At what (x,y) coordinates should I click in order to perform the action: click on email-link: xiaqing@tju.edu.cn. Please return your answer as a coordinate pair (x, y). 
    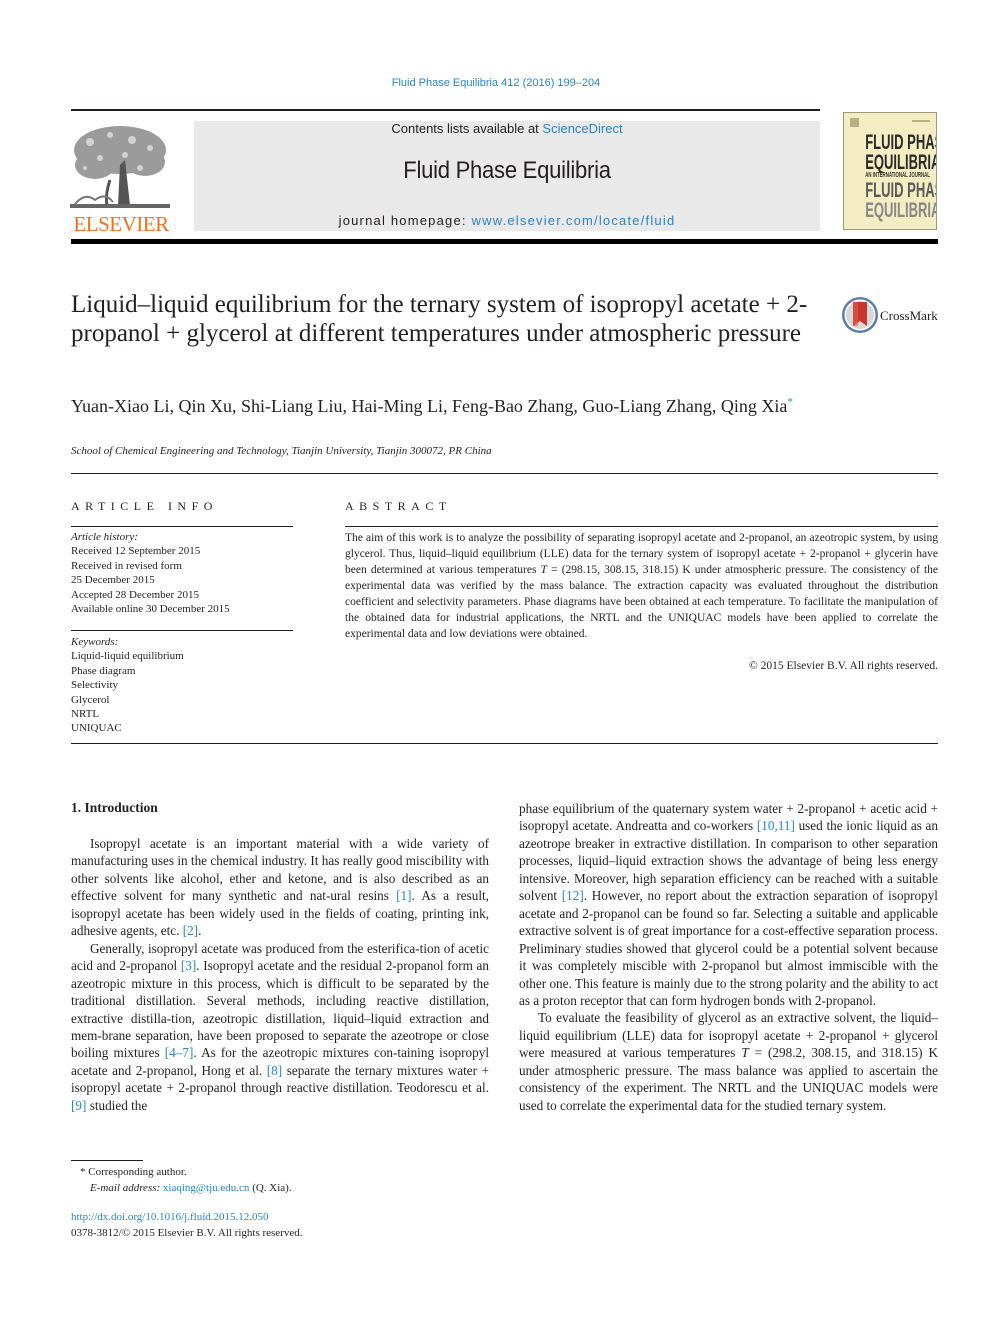
    Looking at the image, I should click on (206, 1188).